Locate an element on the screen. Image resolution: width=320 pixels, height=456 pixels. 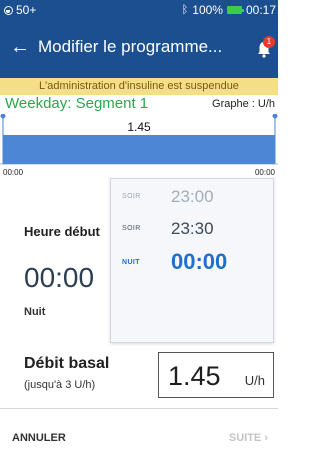
chevron-right-icon: › is located at coordinates (266, 438).